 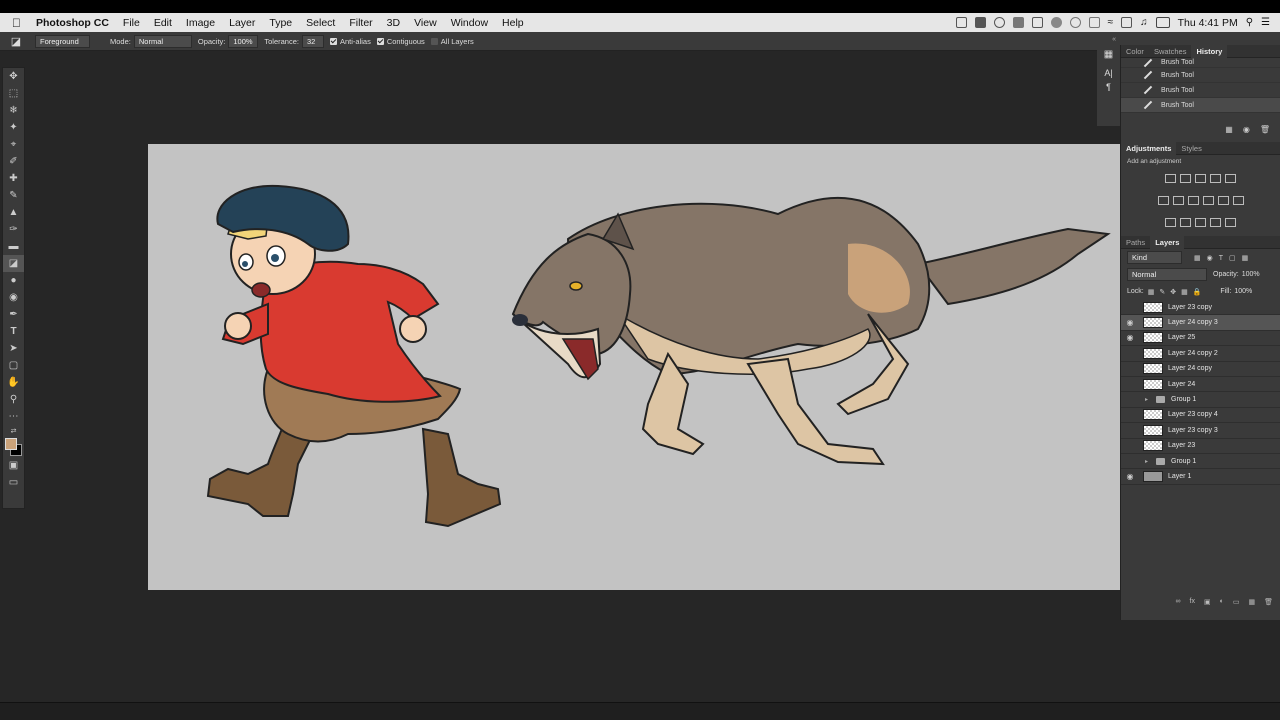 What do you see at coordinates (13, 161) in the screenshot?
I see `eyedropper-tool-icon: ✐` at bounding box center [13, 161].